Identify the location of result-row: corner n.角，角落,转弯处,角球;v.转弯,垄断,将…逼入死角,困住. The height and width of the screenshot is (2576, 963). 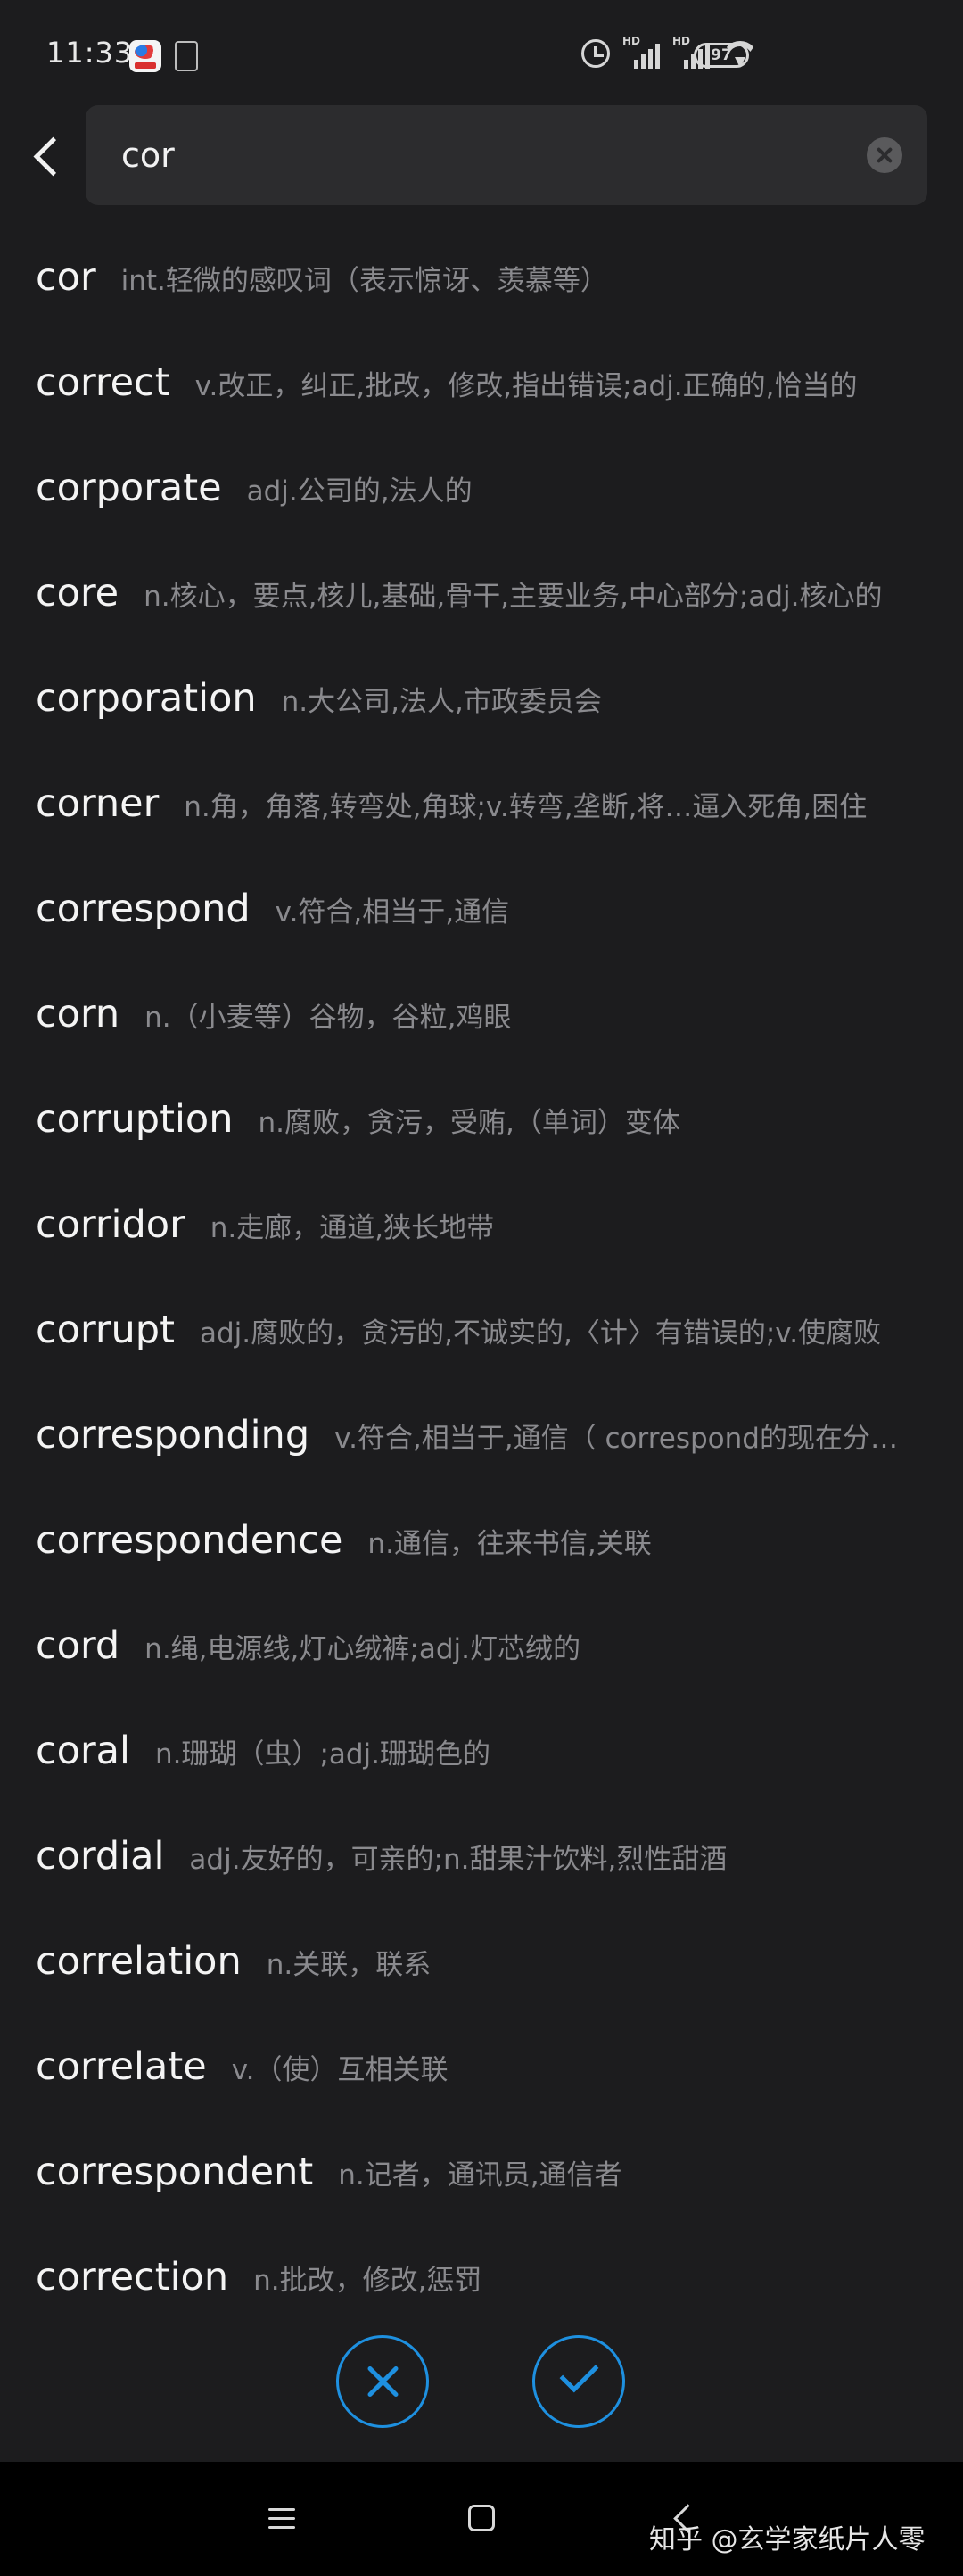
(481, 803).